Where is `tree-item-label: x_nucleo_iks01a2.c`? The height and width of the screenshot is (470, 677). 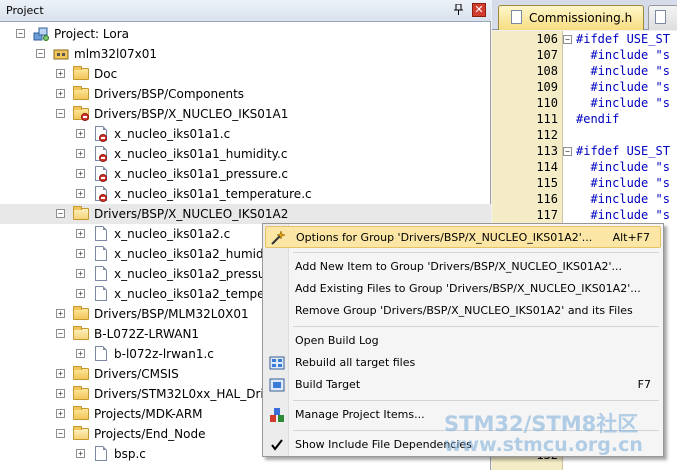
tree-item-label: x_nucleo_iks01a2.c is located at coordinates (172, 234).